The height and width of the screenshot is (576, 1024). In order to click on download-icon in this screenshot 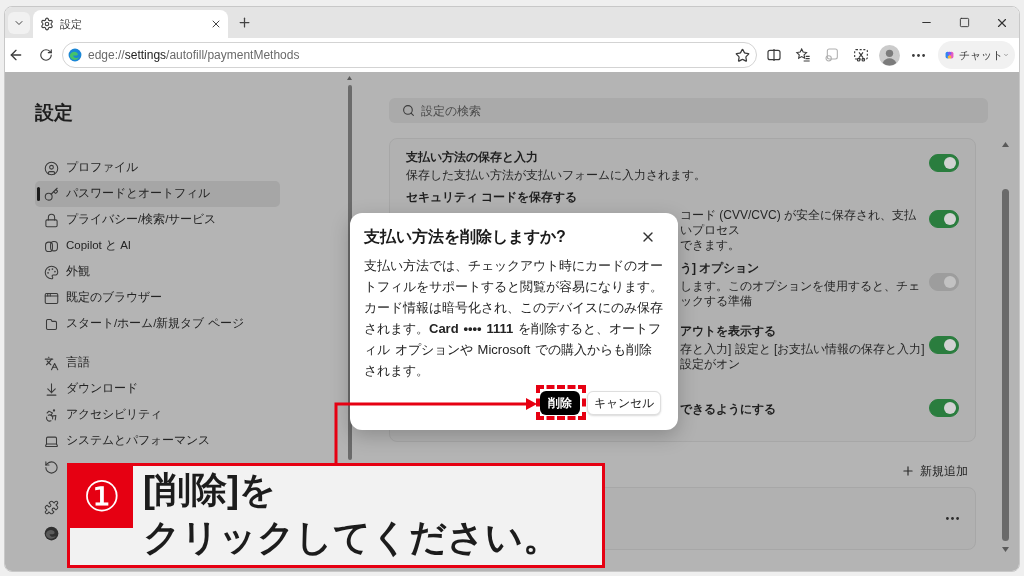, I will do `click(51, 389)`.